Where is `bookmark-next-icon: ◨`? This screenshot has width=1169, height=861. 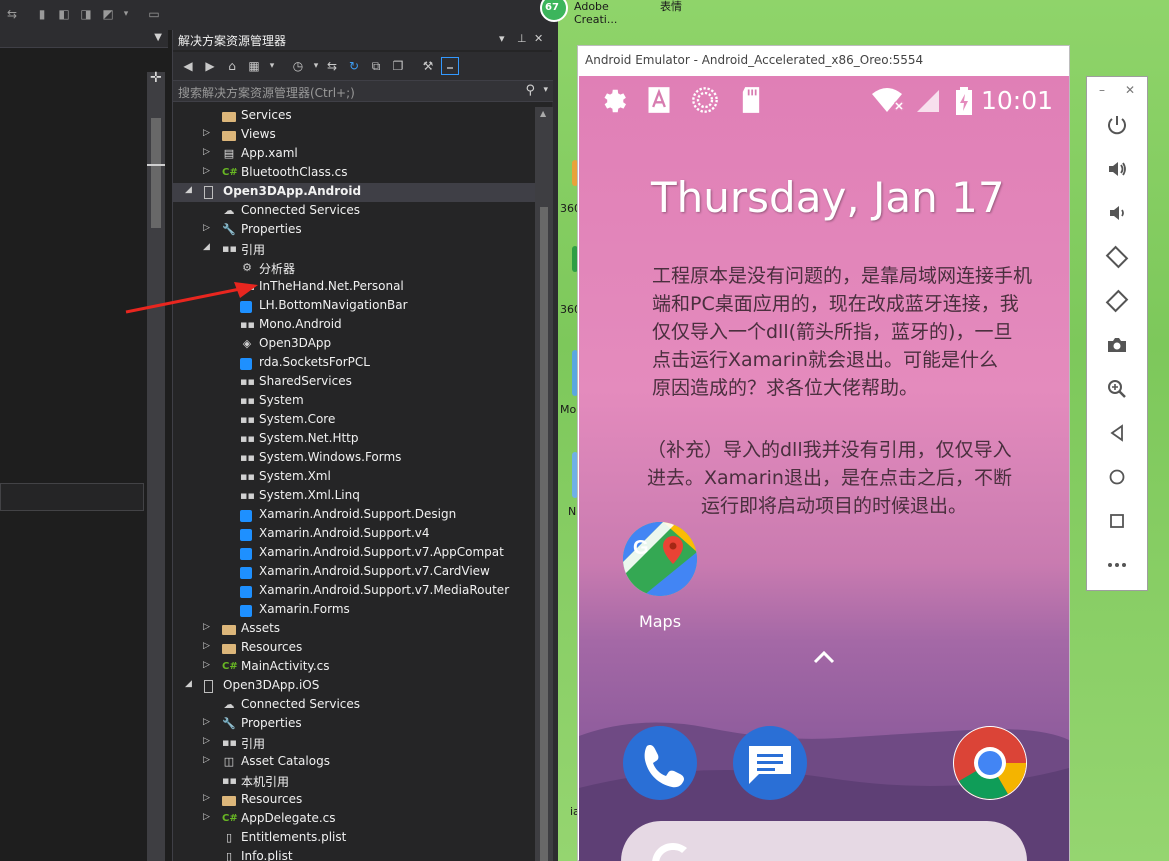 bookmark-next-icon: ◨ is located at coordinates (86, 14).